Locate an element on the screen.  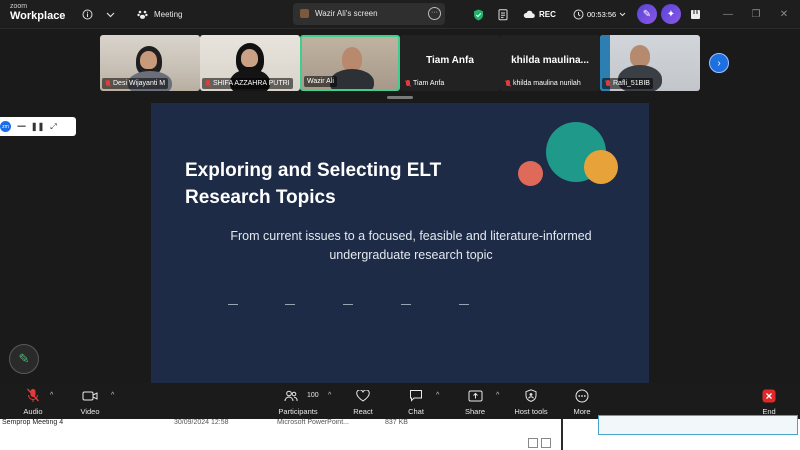
host-tools-label: Host tools is located at coordinates (531, 411).